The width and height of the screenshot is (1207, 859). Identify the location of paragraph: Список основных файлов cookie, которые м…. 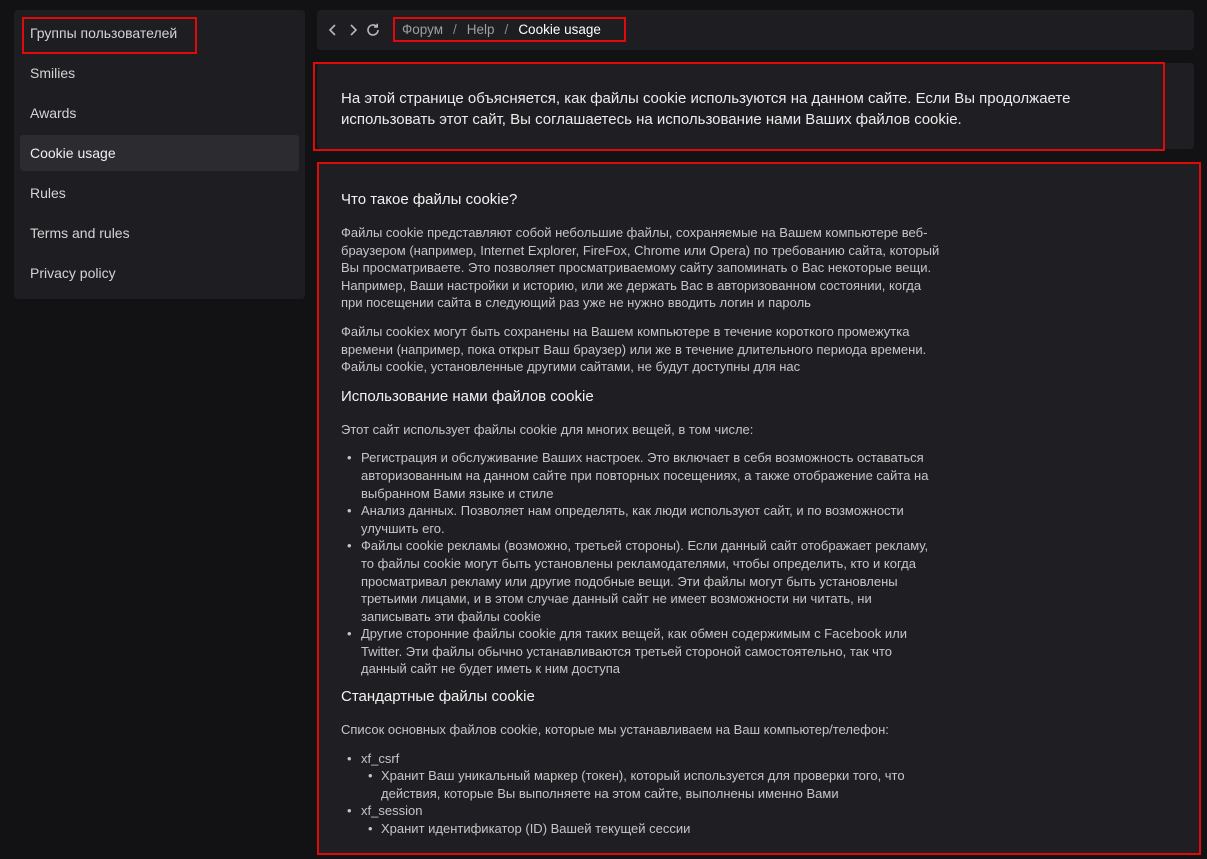
(615, 730).